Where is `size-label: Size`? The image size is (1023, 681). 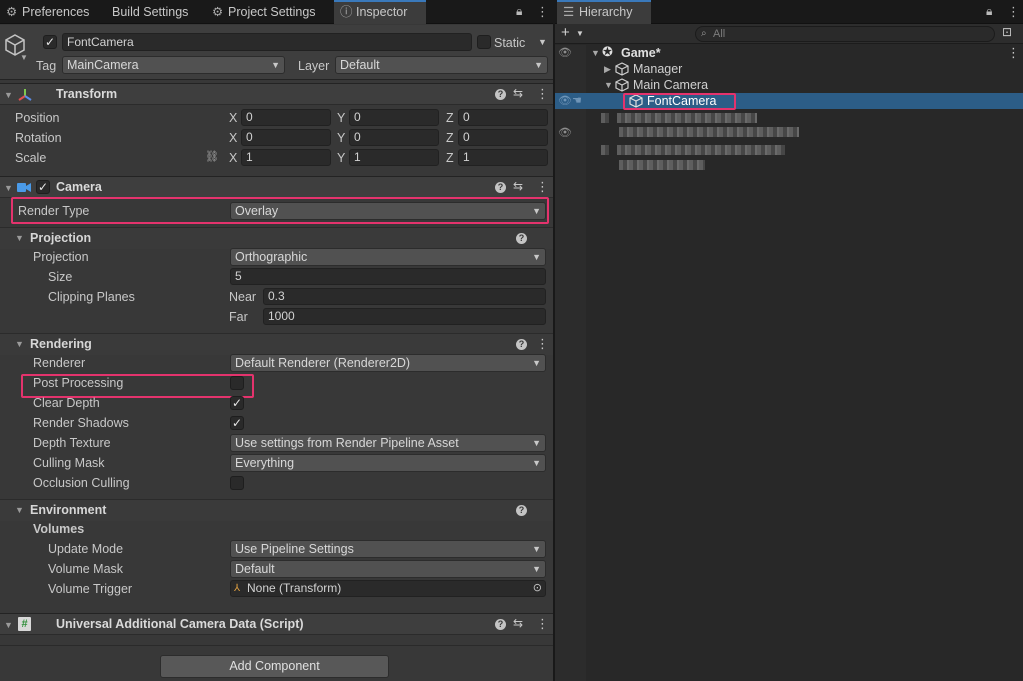 size-label: Size is located at coordinates (60, 277).